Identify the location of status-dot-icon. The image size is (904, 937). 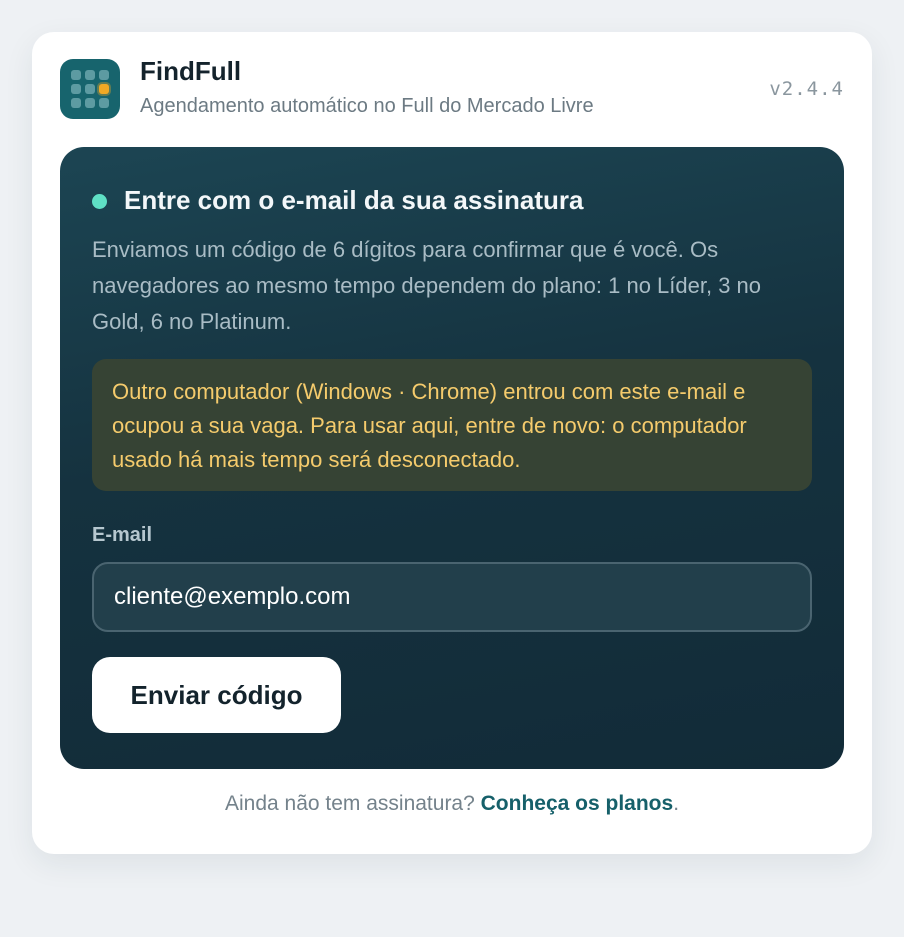
(99, 201).